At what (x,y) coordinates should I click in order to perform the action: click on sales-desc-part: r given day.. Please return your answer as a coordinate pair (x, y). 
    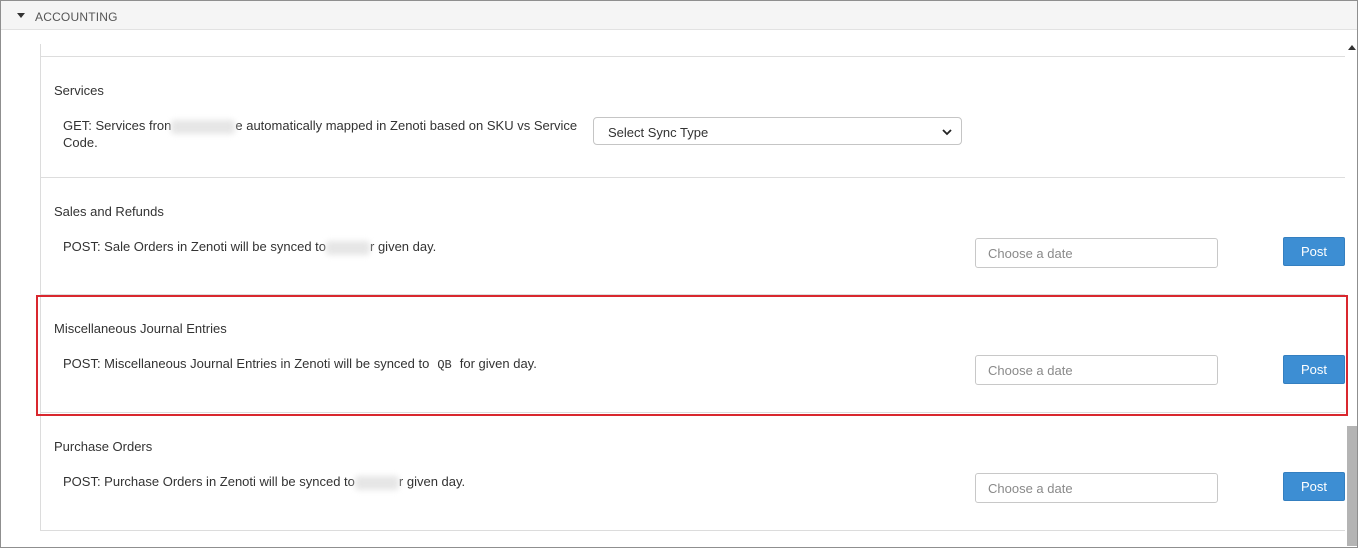
    Looking at the image, I should click on (403, 246).